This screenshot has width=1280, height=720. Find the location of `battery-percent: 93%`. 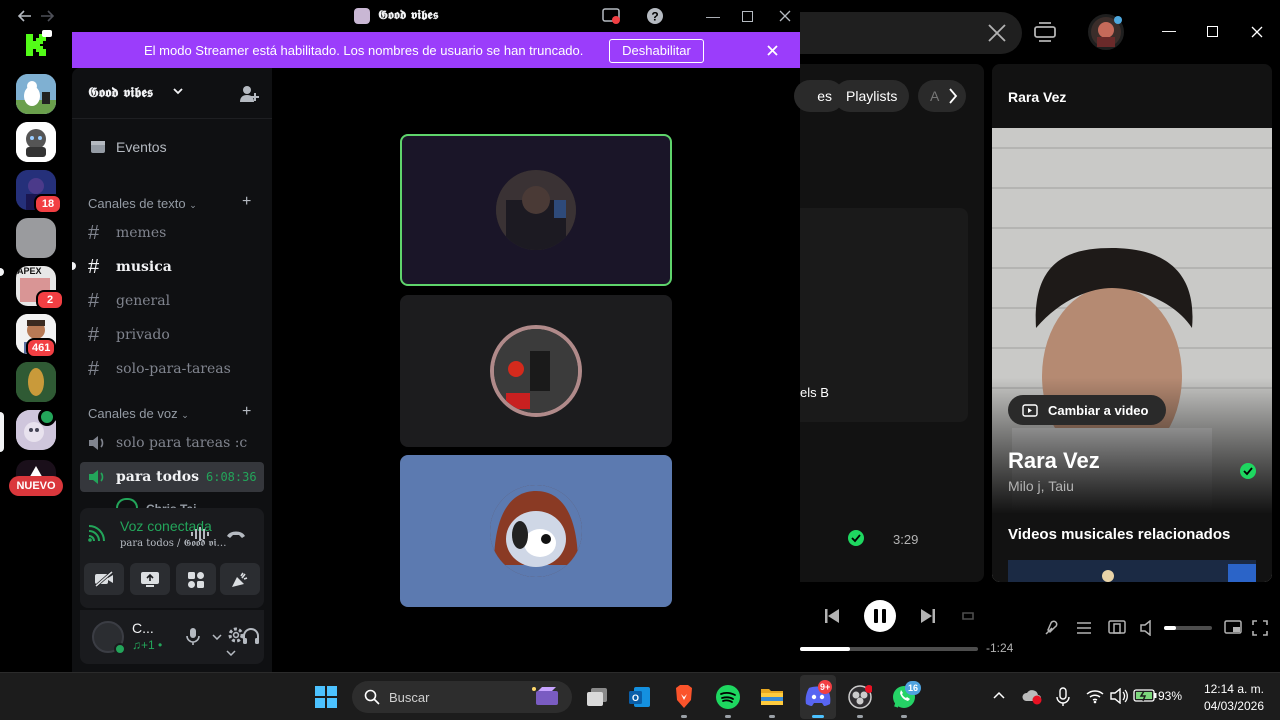

battery-percent: 93% is located at coordinates (1170, 696).